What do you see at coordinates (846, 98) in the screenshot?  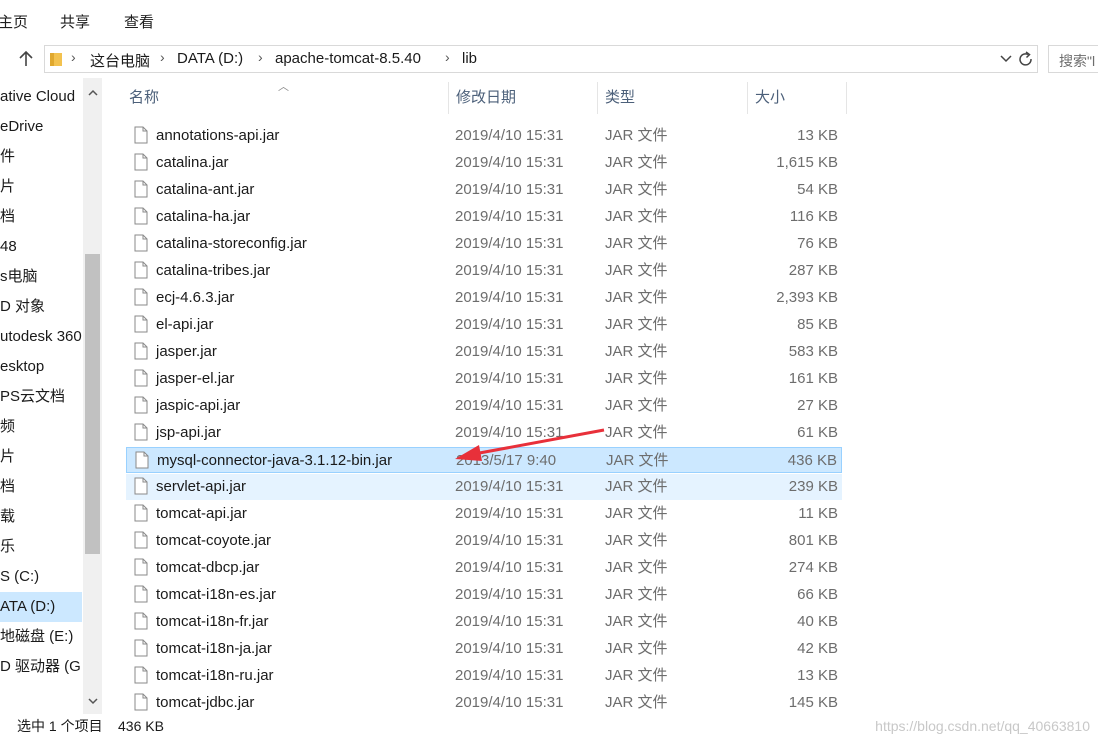 I see `column-divider` at bounding box center [846, 98].